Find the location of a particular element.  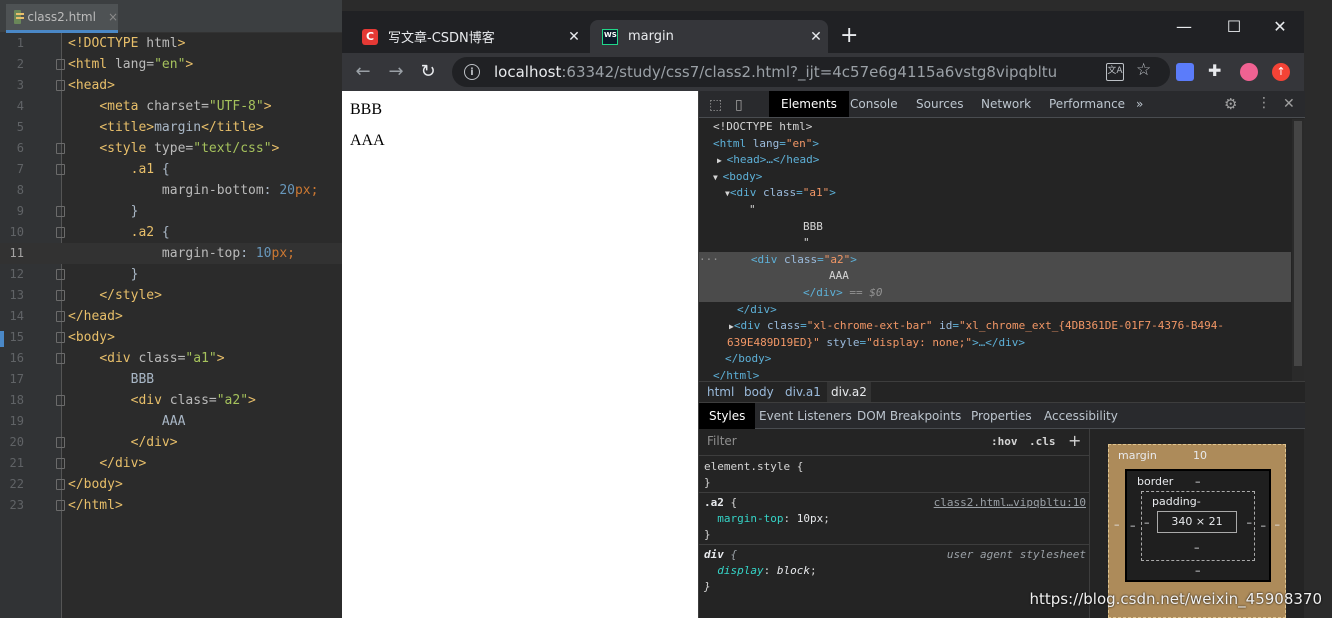

code-line: 7 .a1 { is located at coordinates (171, 169).